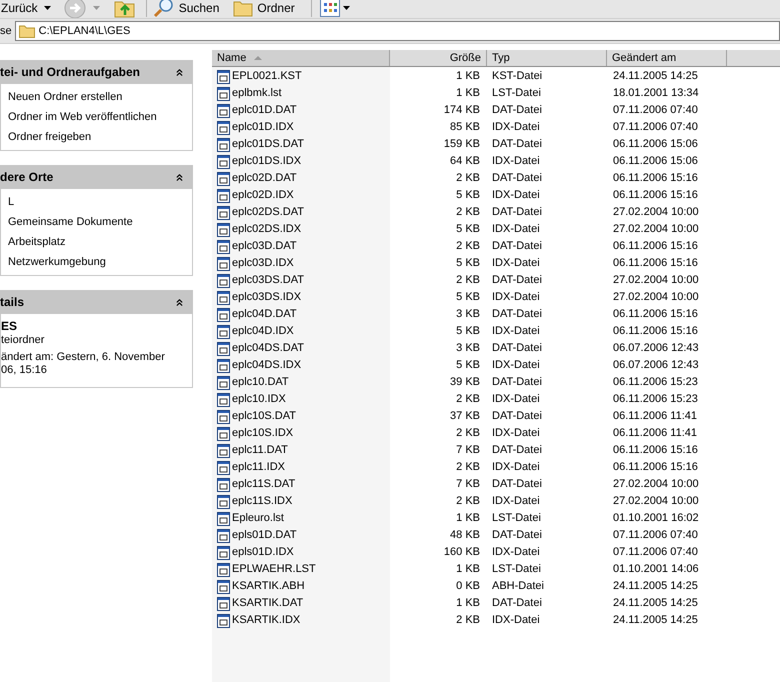 The height and width of the screenshot is (682, 780). What do you see at coordinates (656, 484) in the screenshot?
I see `table-cell-text: 27.02.2004 10:00` at bounding box center [656, 484].